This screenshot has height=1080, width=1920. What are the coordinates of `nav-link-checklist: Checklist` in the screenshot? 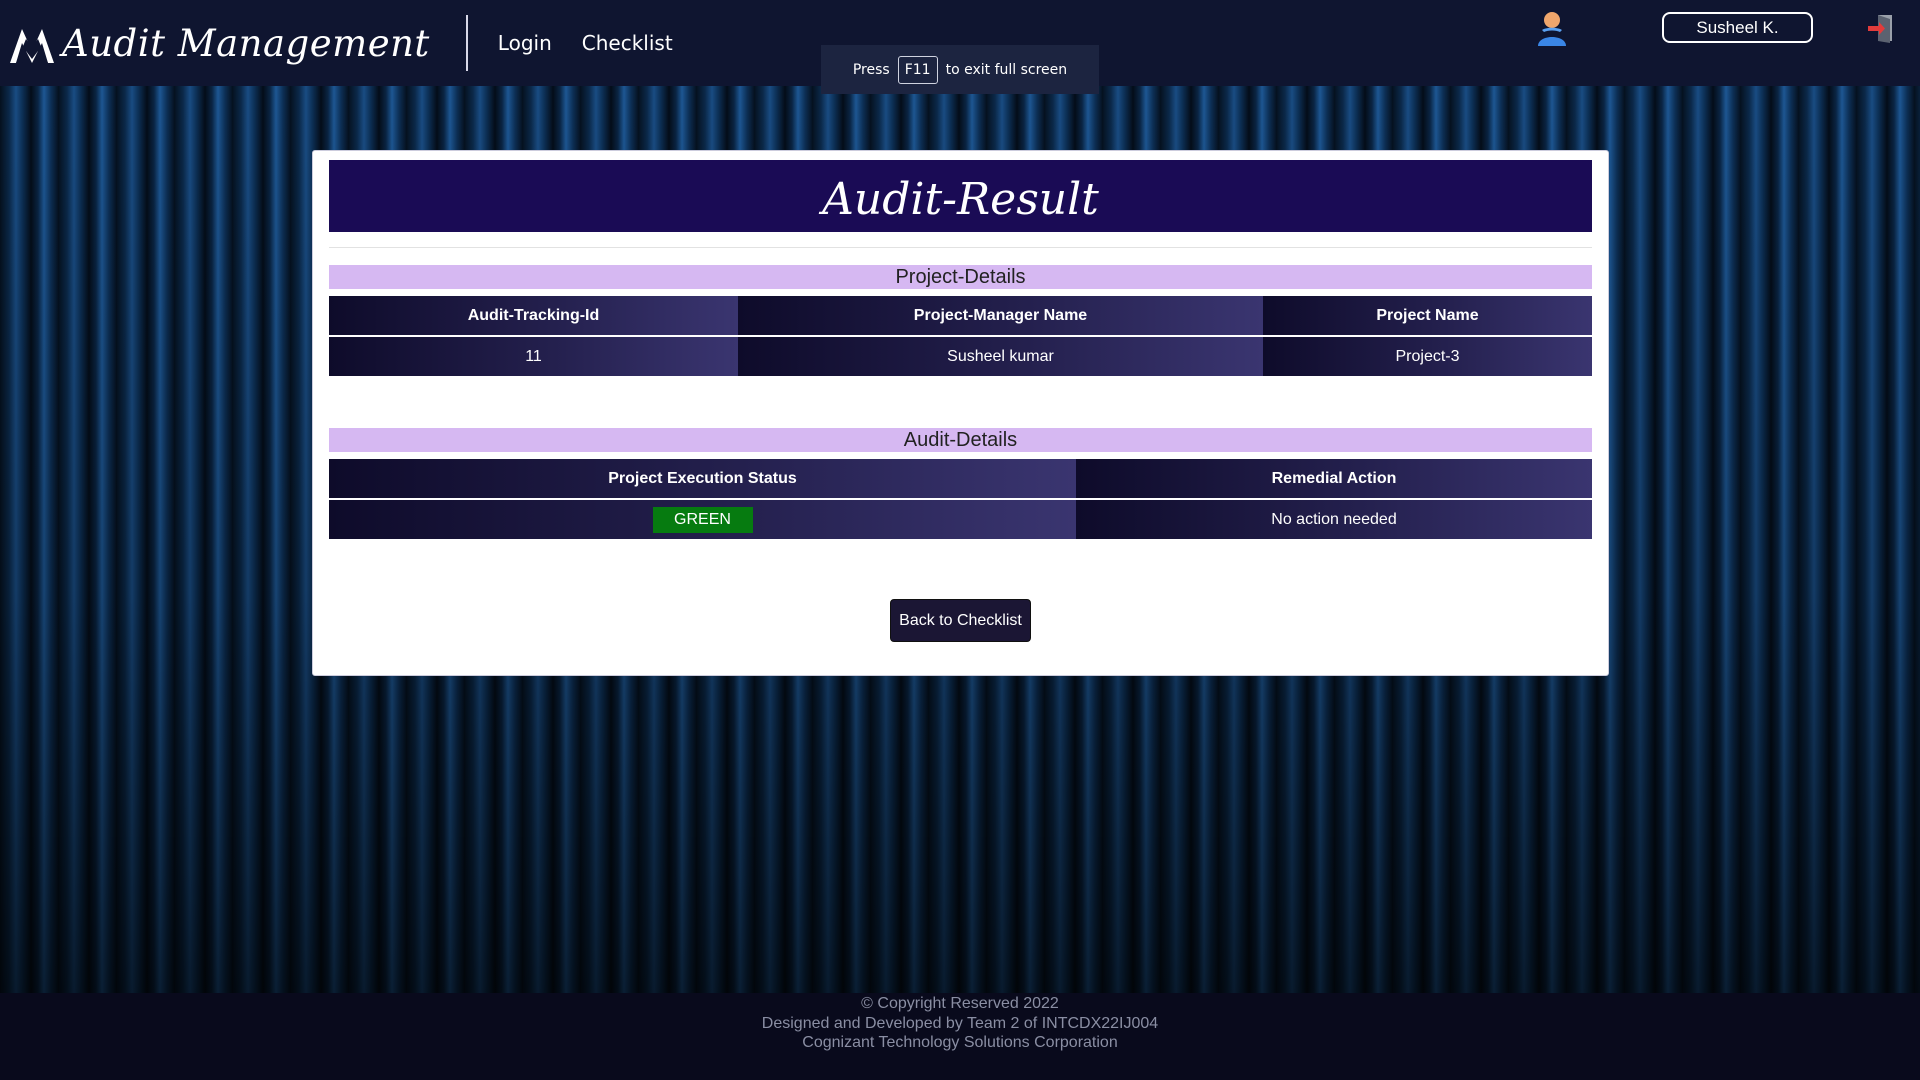 It's located at (627, 43).